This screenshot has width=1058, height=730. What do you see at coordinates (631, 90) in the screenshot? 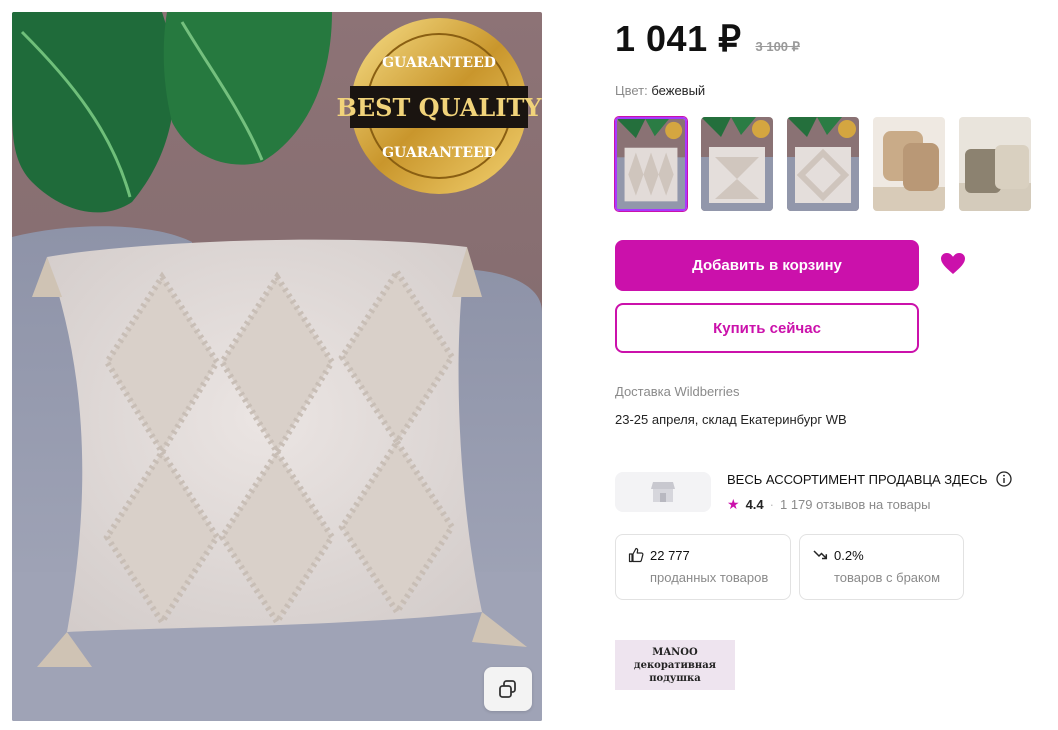
I see `color-label: Цвет:` at bounding box center [631, 90].